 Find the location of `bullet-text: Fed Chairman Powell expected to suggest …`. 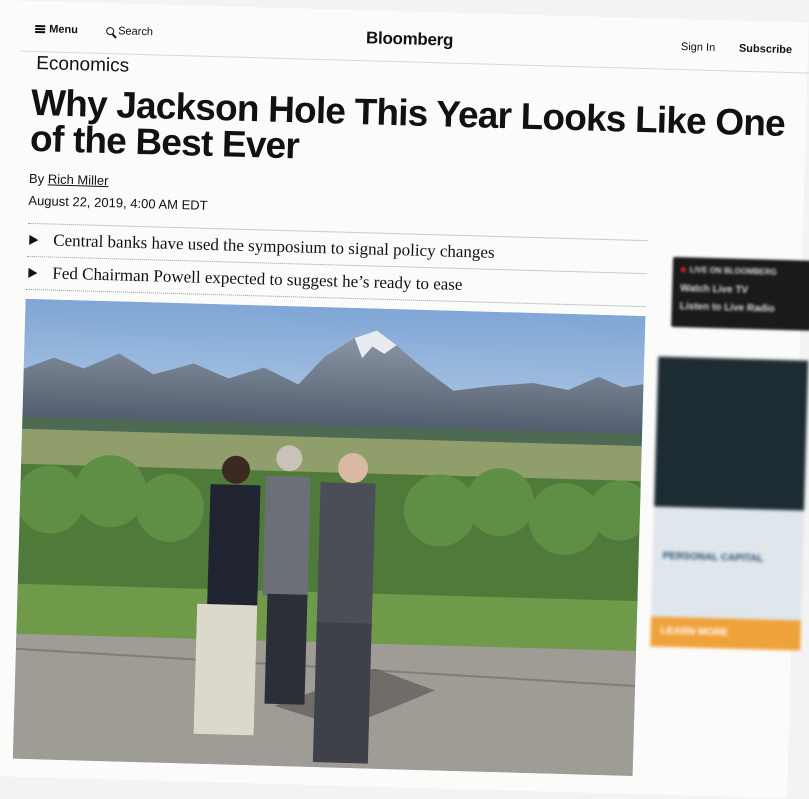

bullet-text: Fed Chairman Powell expected to suggest … is located at coordinates (257, 279).